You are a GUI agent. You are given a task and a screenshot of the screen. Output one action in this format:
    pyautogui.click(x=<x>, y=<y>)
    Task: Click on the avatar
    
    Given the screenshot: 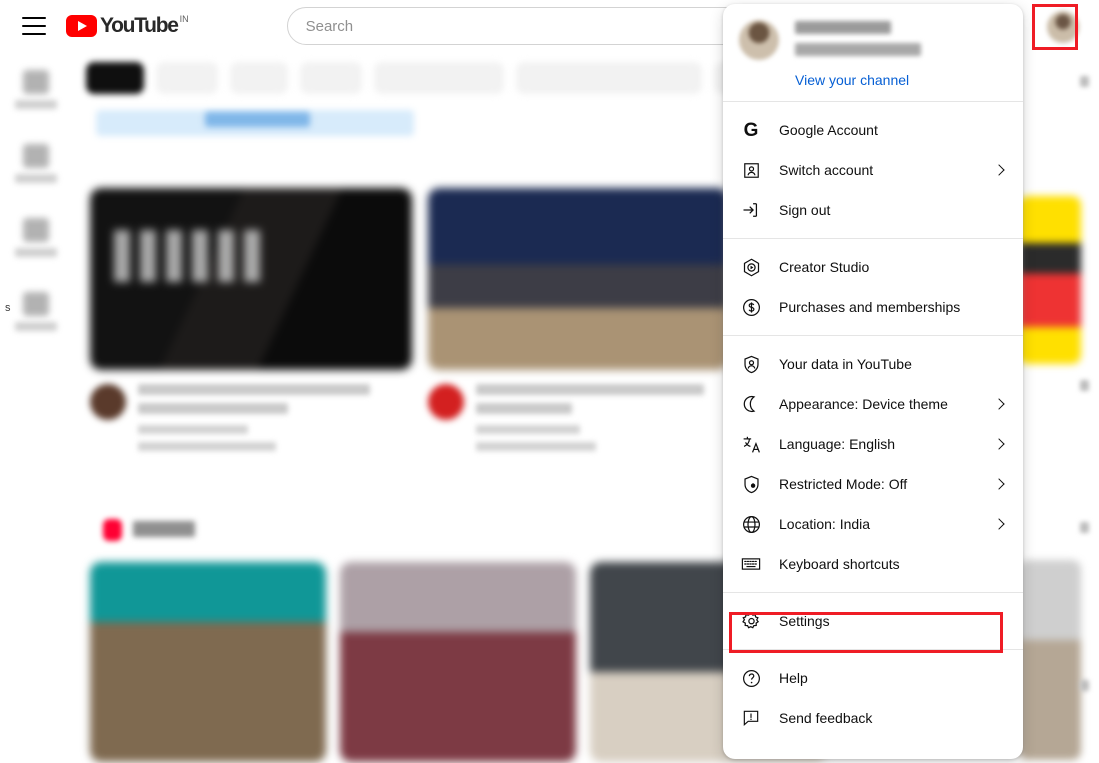 What is the action you would take?
    pyautogui.click(x=1062, y=26)
    